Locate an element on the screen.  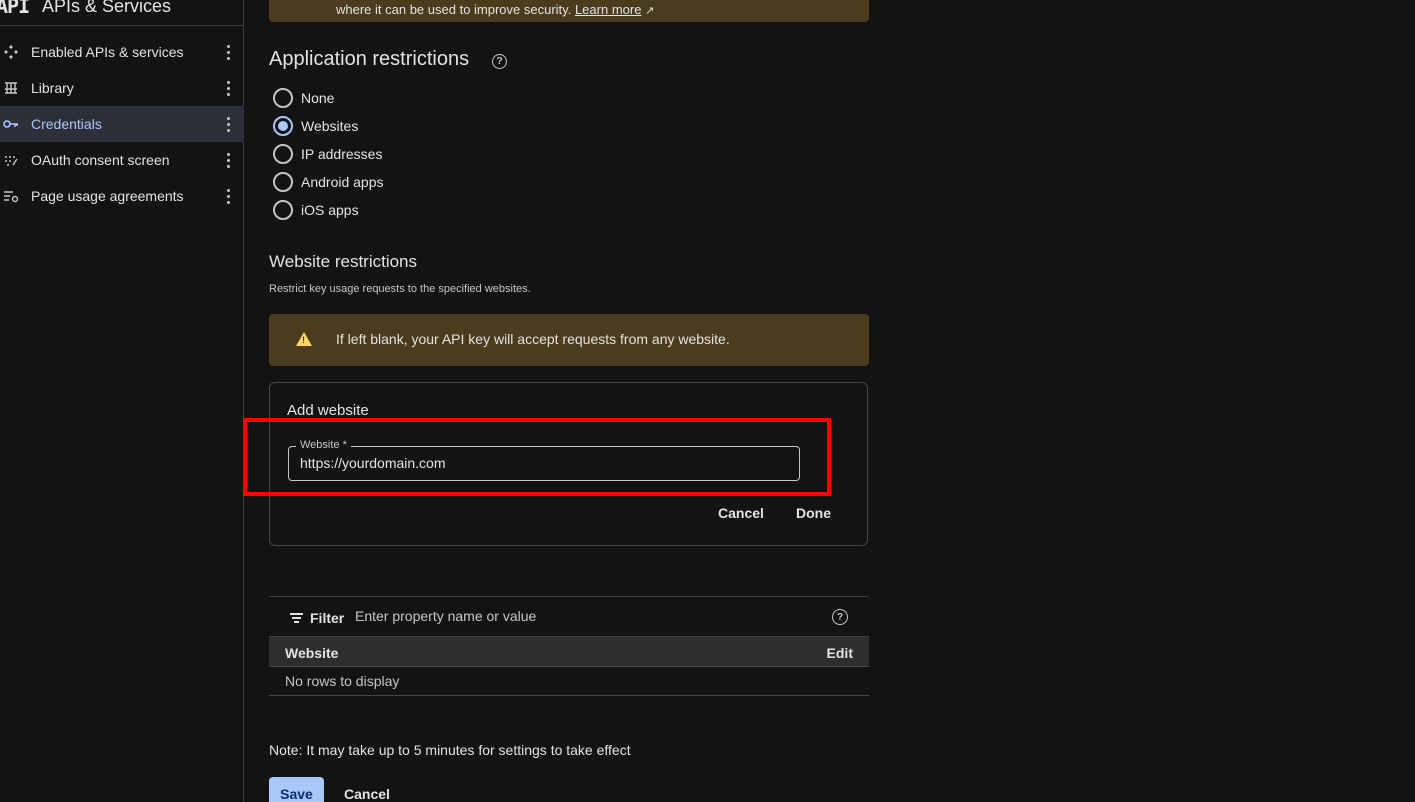
application-restrictions-heading: Application restrictions ? is located at coordinates (388, 59).